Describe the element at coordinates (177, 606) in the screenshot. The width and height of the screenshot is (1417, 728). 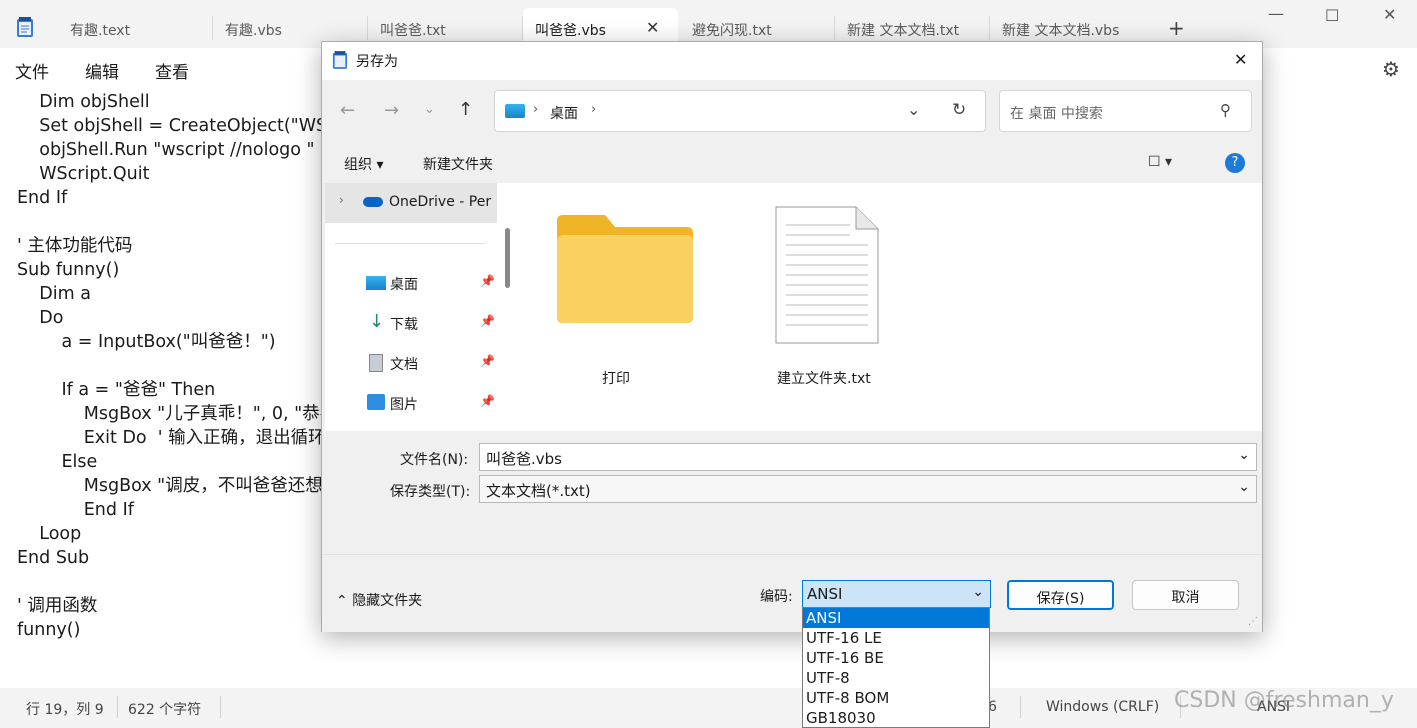
I see `code-line: ' 调用函数` at that location.